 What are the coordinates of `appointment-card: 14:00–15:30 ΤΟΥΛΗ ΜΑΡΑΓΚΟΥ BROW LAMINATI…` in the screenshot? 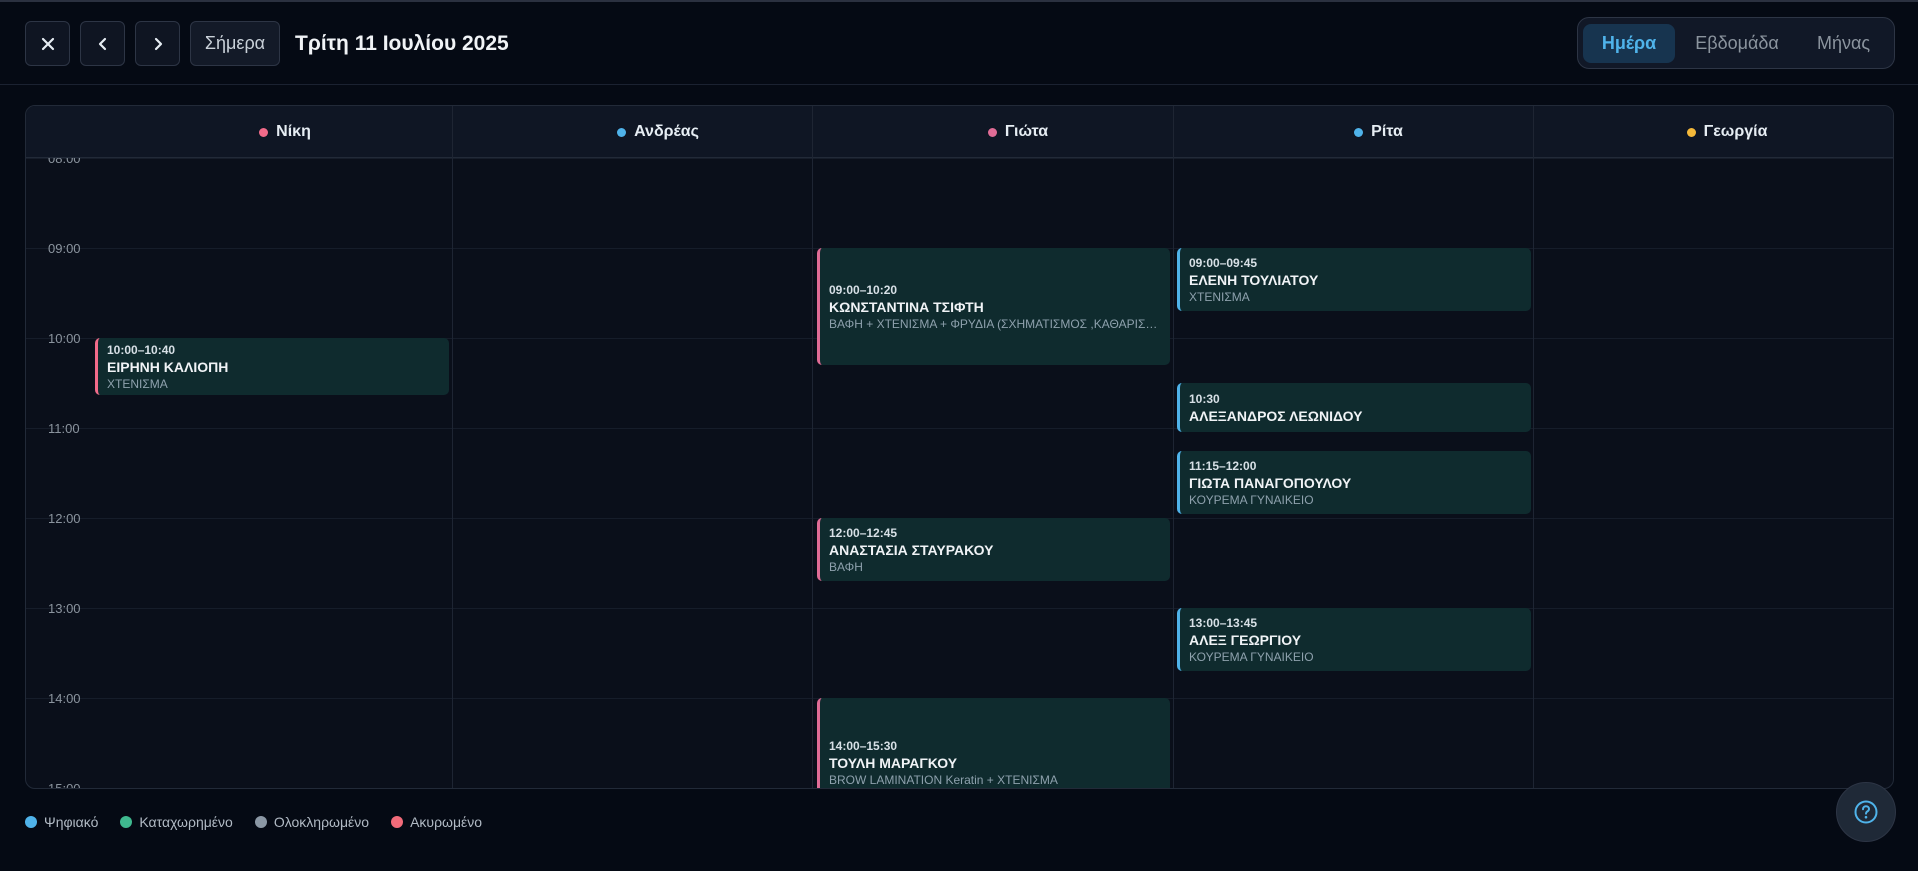 It's located at (993, 743).